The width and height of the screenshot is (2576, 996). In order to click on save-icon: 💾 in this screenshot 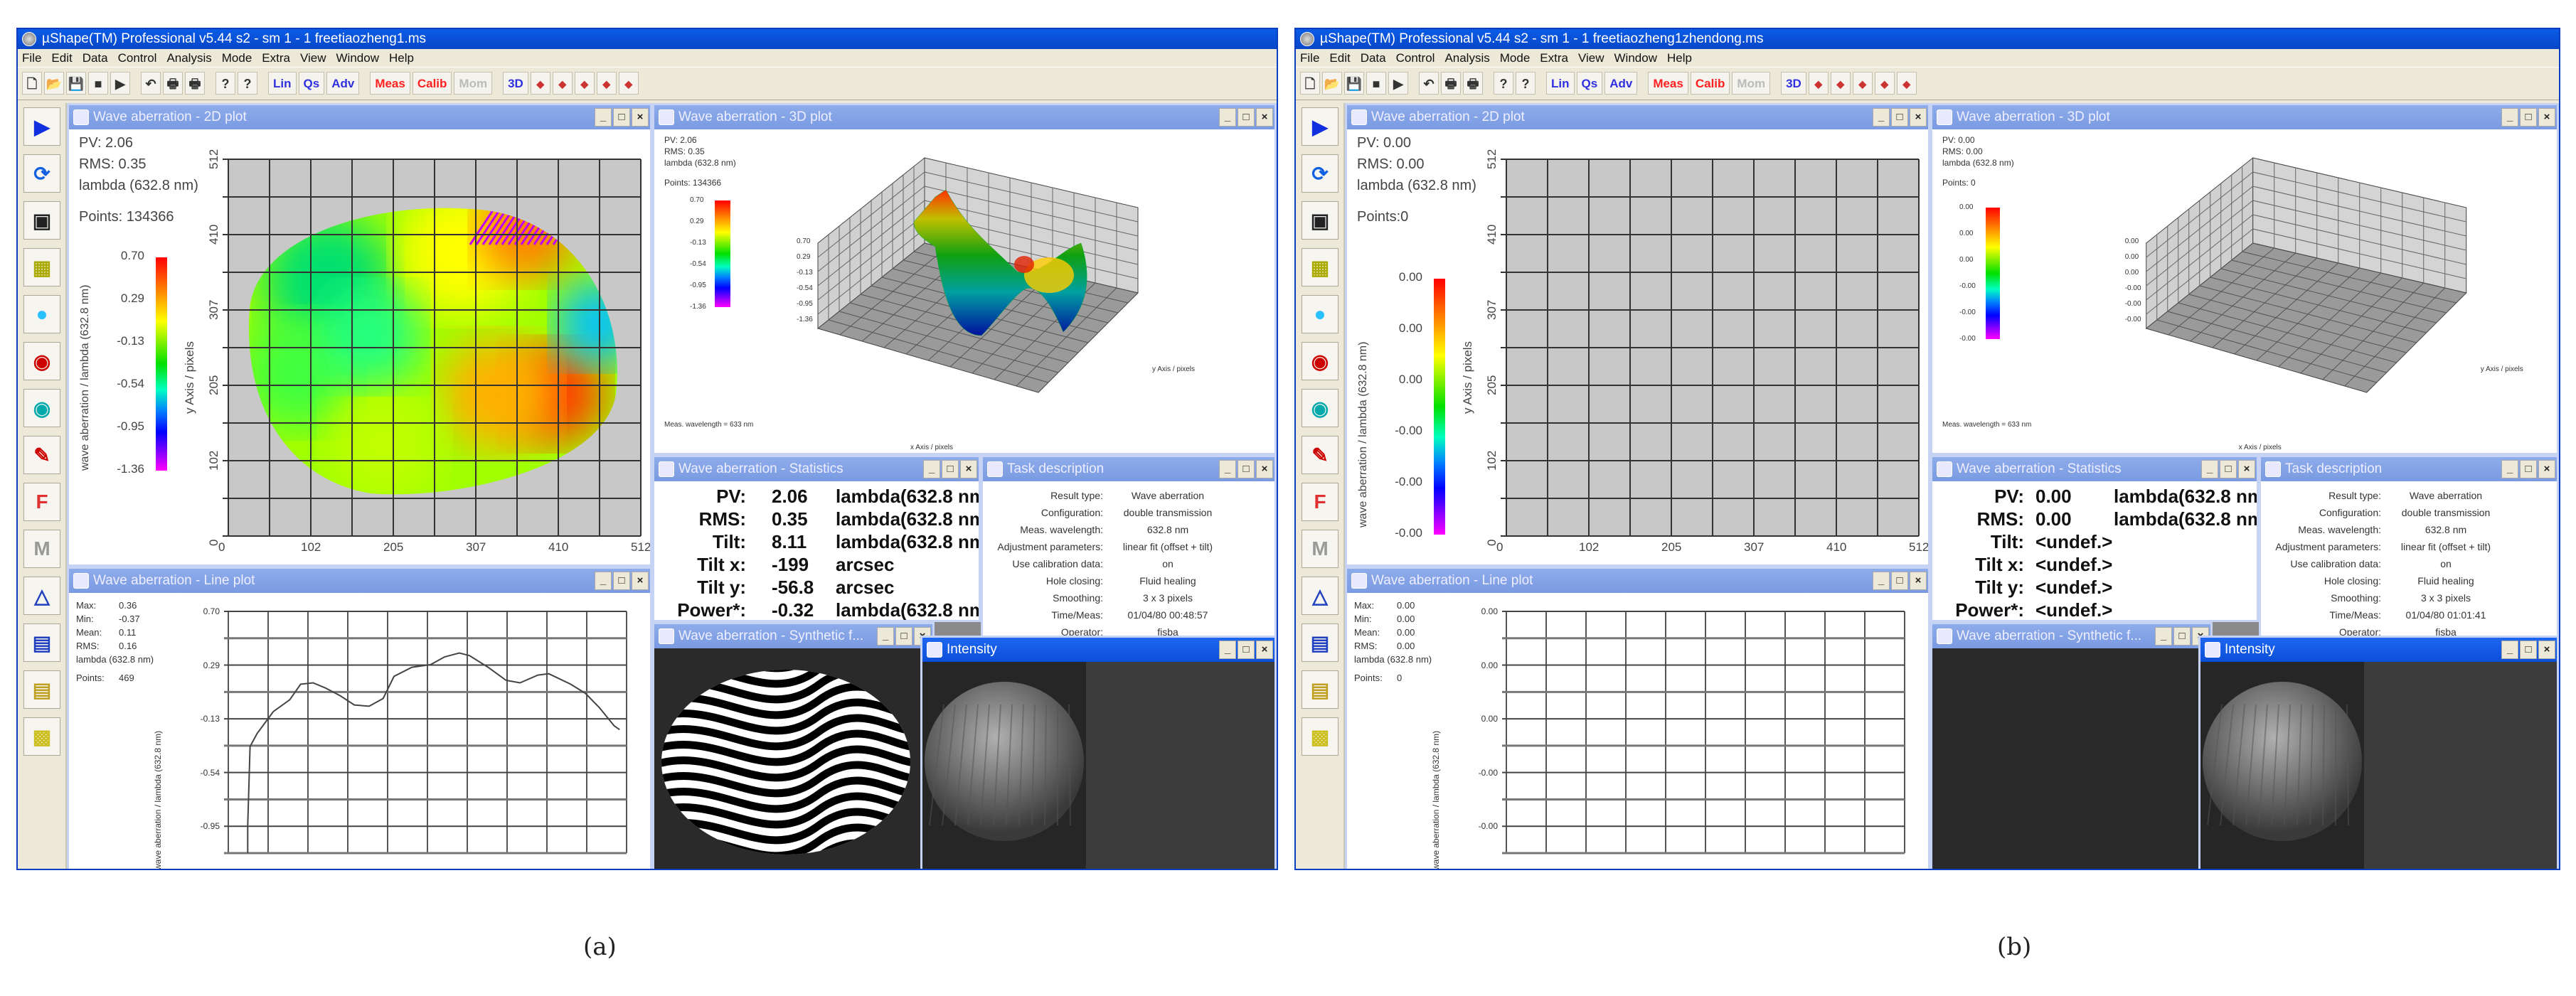, I will do `click(76, 83)`.